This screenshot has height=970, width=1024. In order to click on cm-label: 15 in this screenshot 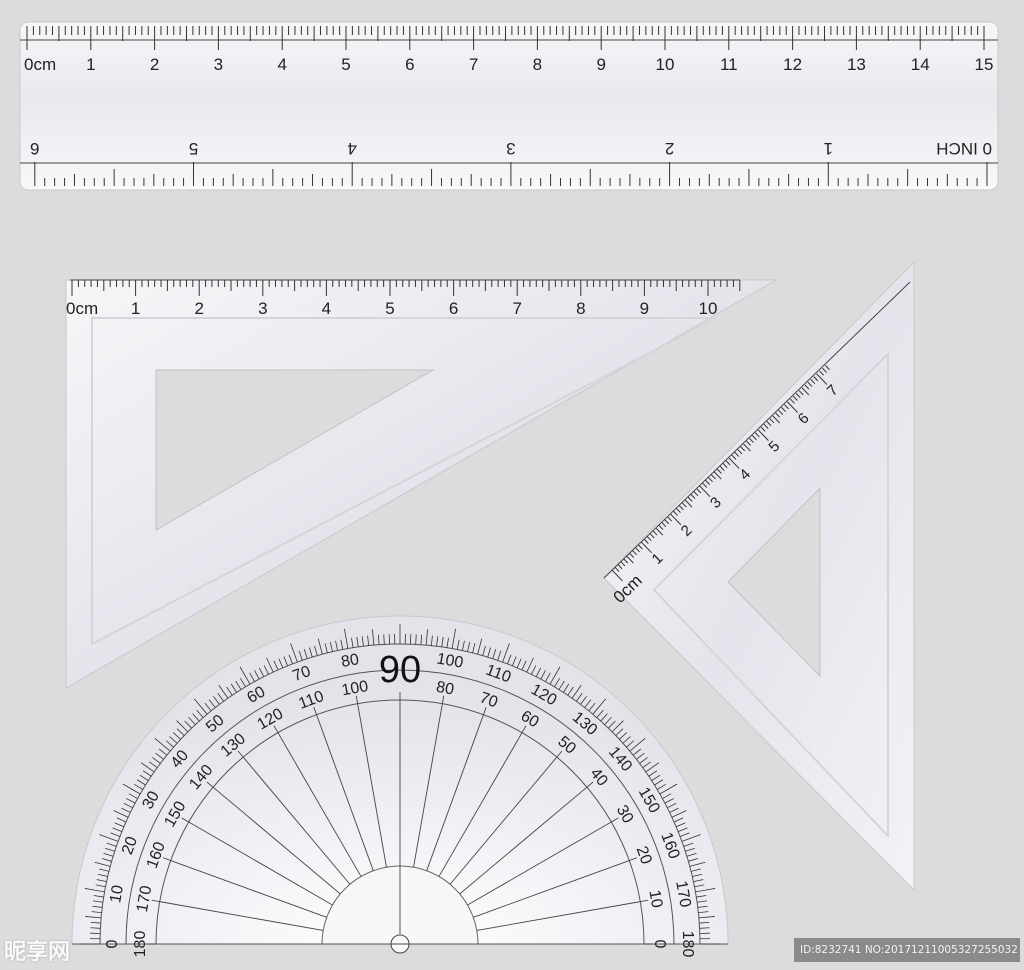, I will do `click(984, 64)`.